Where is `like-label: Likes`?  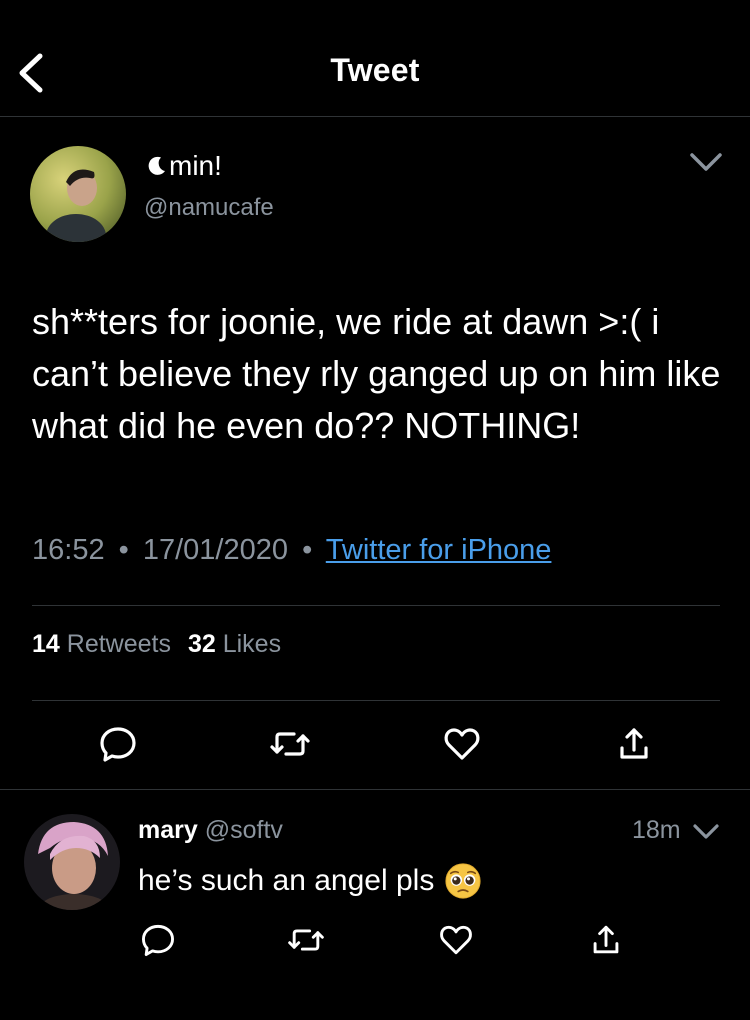
like-label: Likes is located at coordinates (252, 644).